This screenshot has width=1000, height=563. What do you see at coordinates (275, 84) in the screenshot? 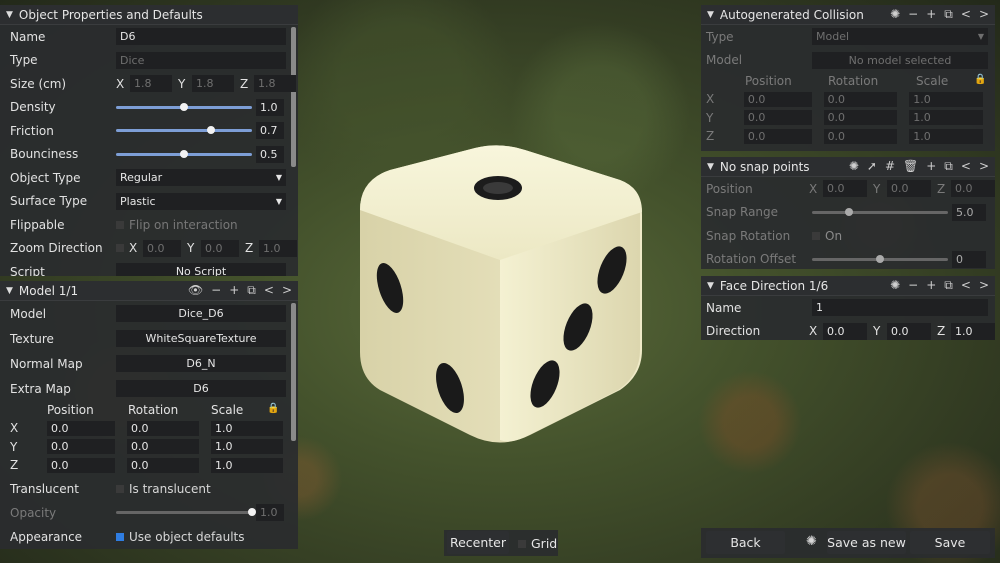
I see `size-z-input: 1.8` at bounding box center [275, 84].